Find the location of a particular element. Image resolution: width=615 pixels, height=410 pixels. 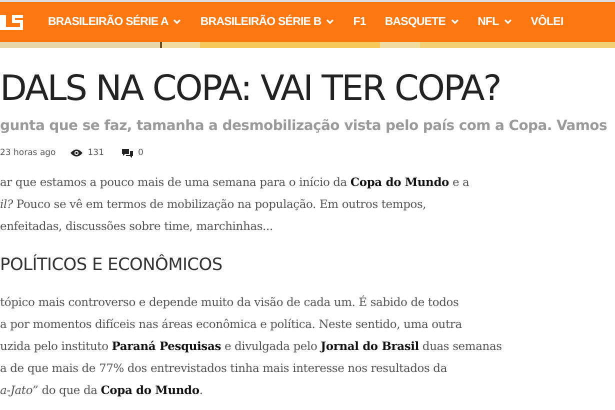

logo-icon is located at coordinates (12, 22).